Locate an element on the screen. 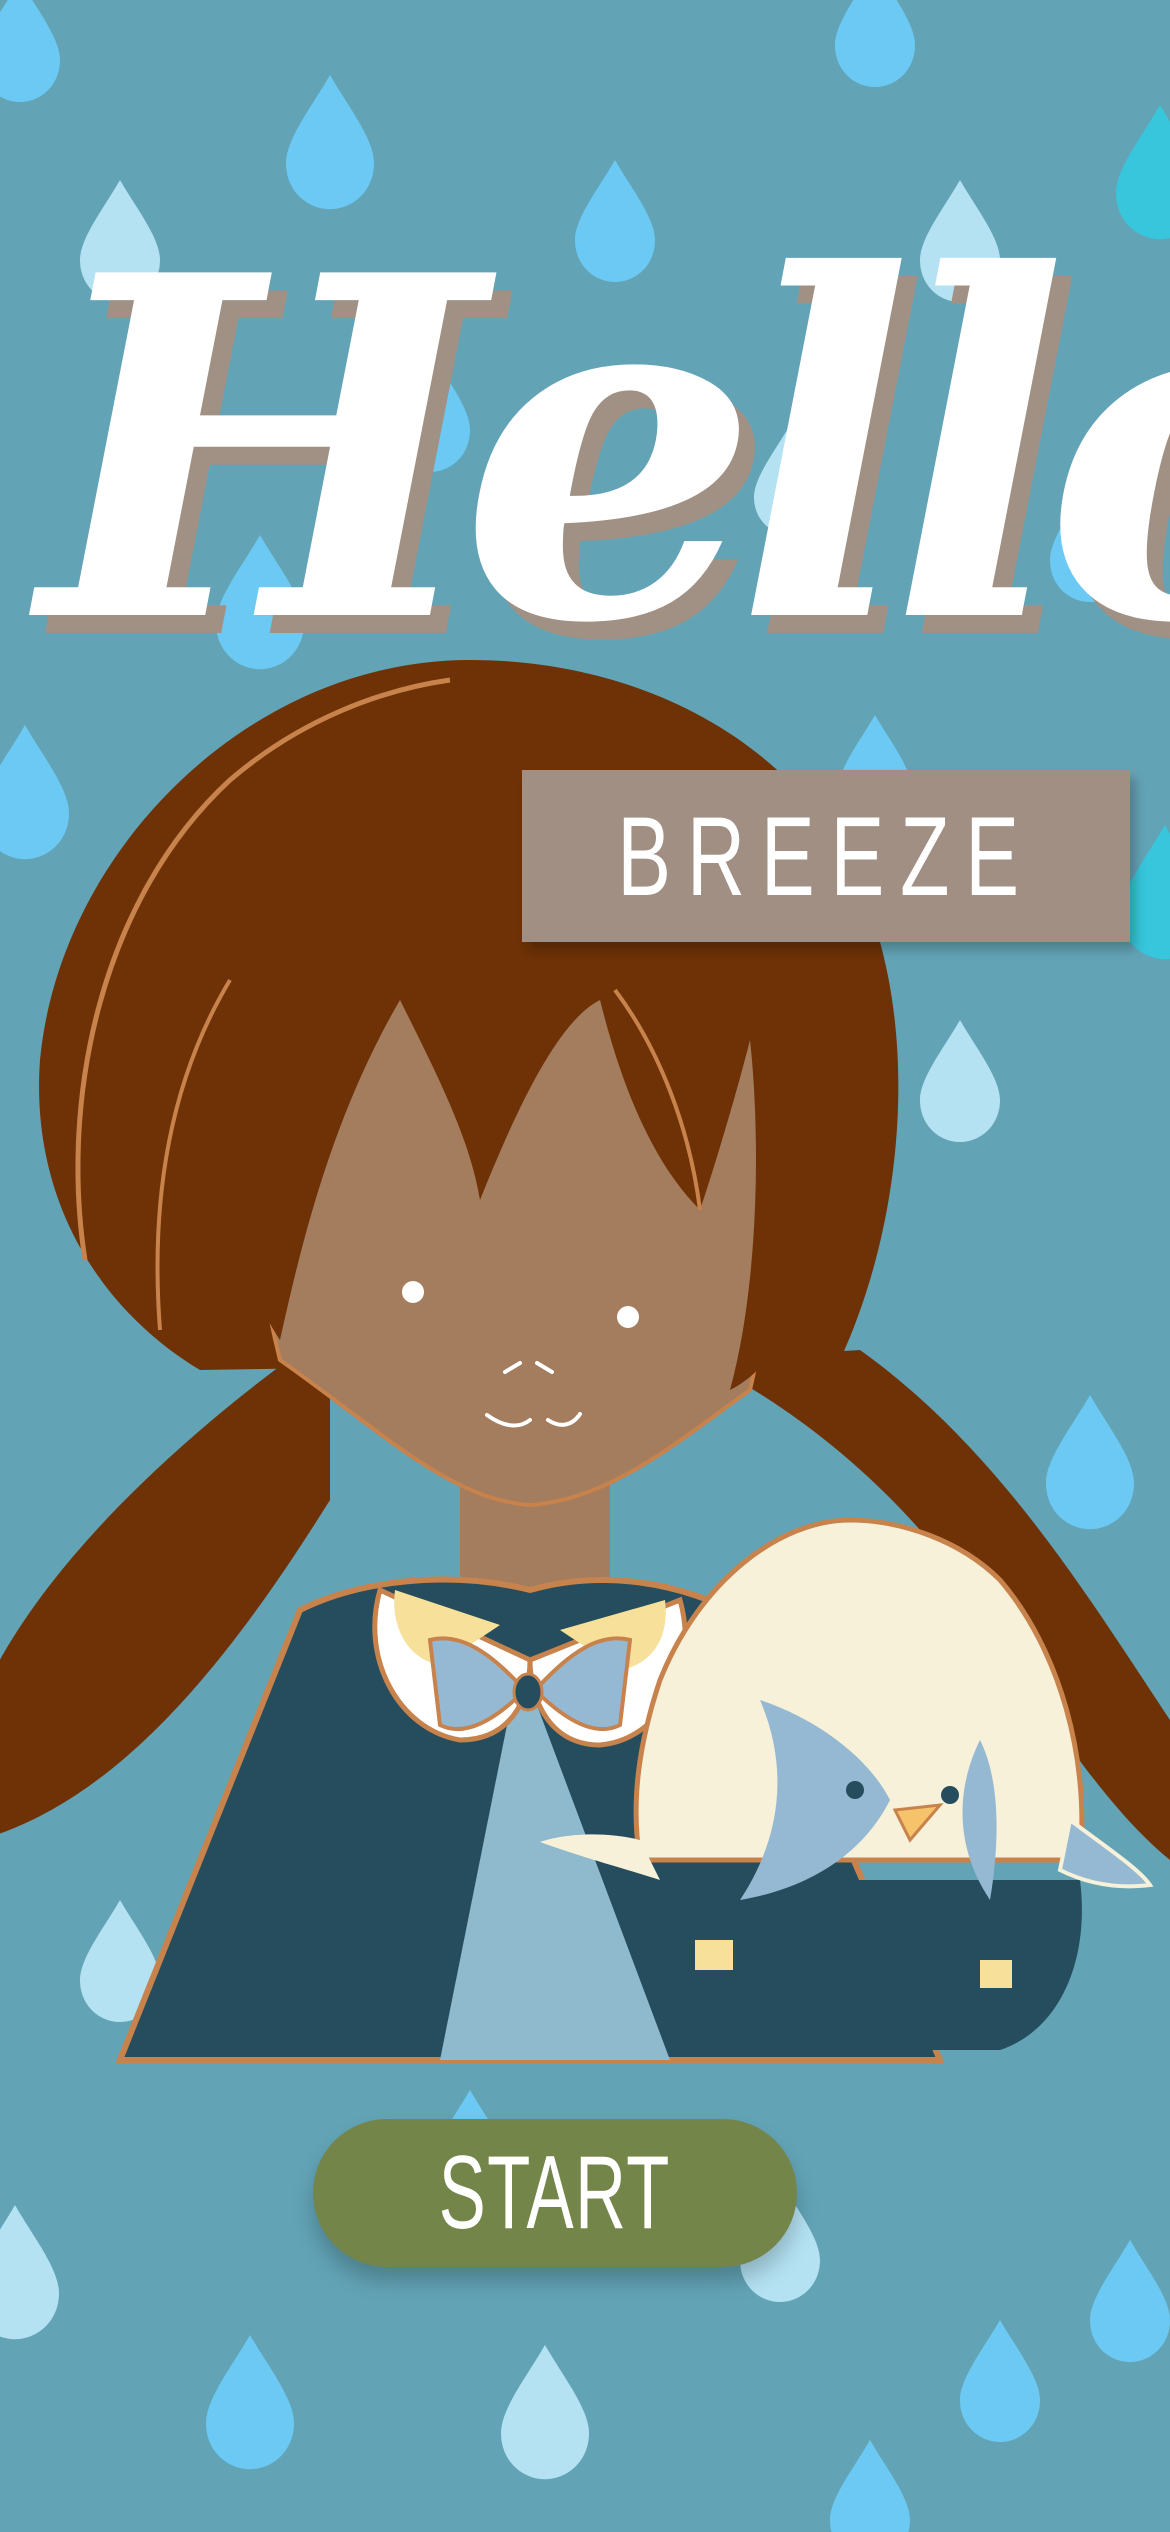 The image size is (1170, 2532). start-button-label: START is located at coordinates (555, 2192).